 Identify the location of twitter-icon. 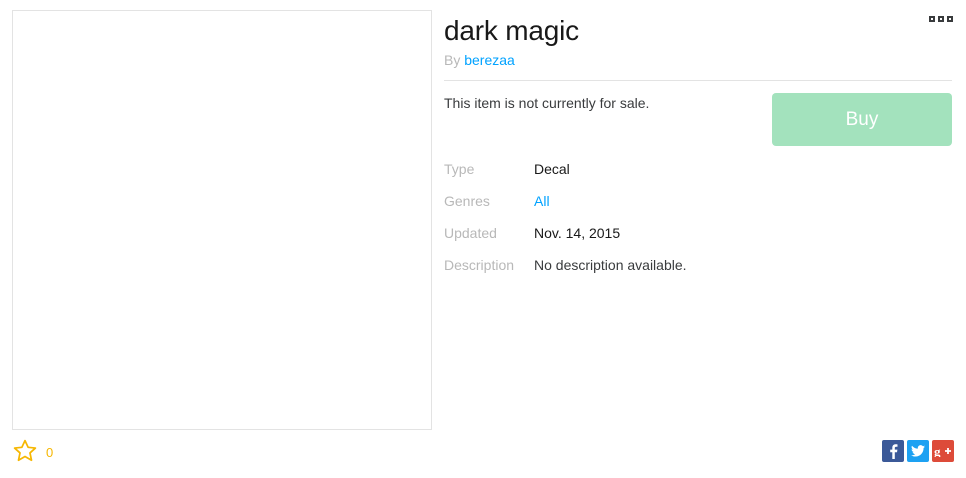
(918, 451).